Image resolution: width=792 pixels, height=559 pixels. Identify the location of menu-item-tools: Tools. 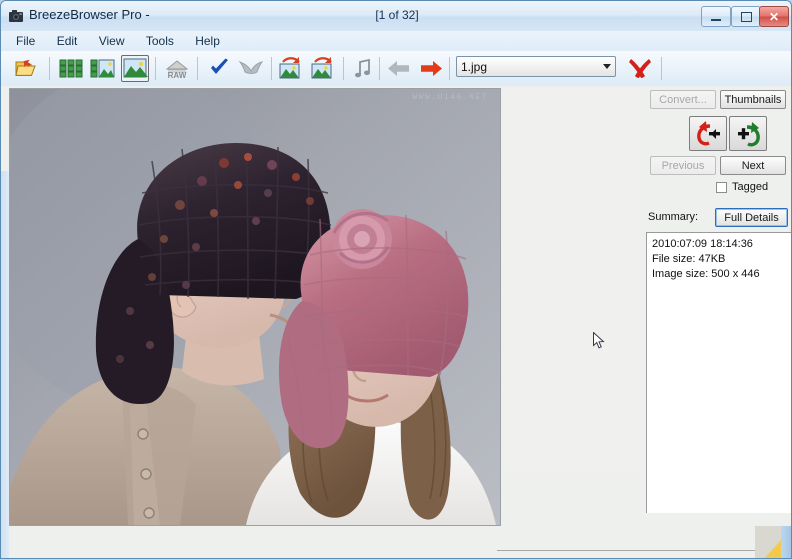
(160, 41).